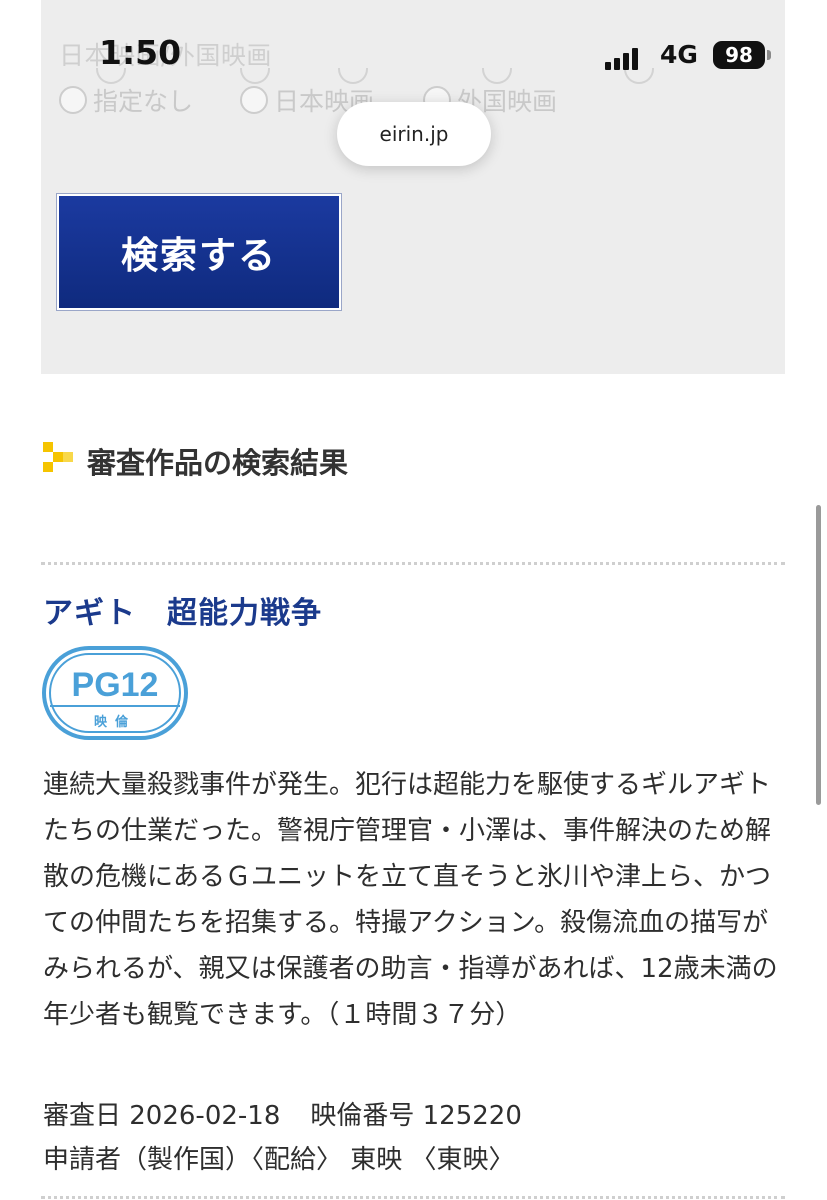 Image resolution: width=827 pixels, height=1200 pixels. Describe the element at coordinates (769, 55) in the screenshot. I see `battery-cap` at that location.